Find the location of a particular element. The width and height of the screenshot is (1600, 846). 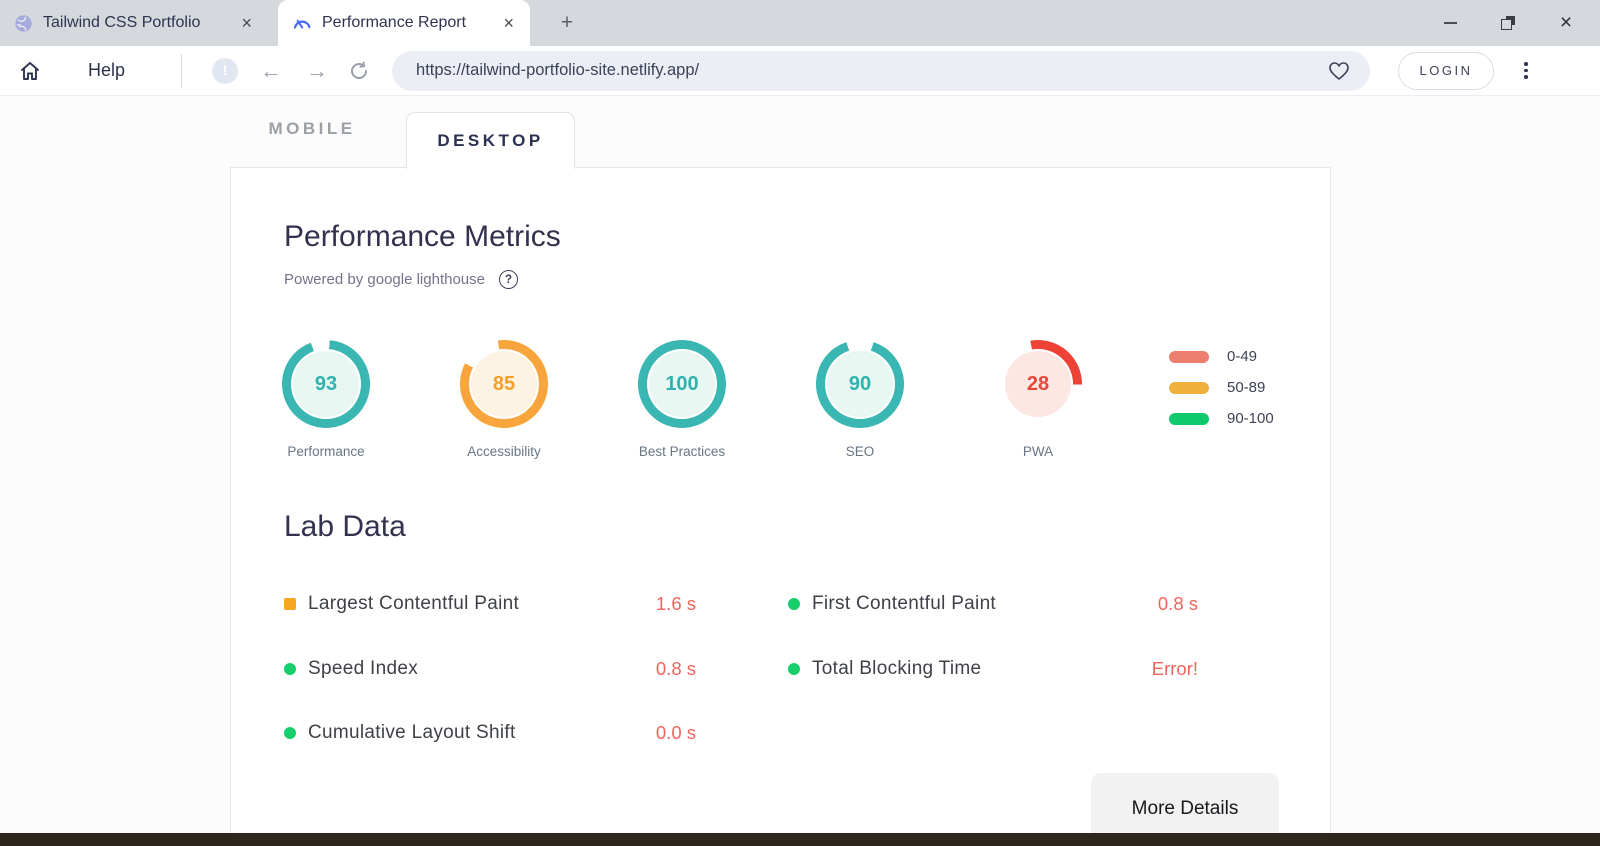

reload-button is located at coordinates (359, 71).